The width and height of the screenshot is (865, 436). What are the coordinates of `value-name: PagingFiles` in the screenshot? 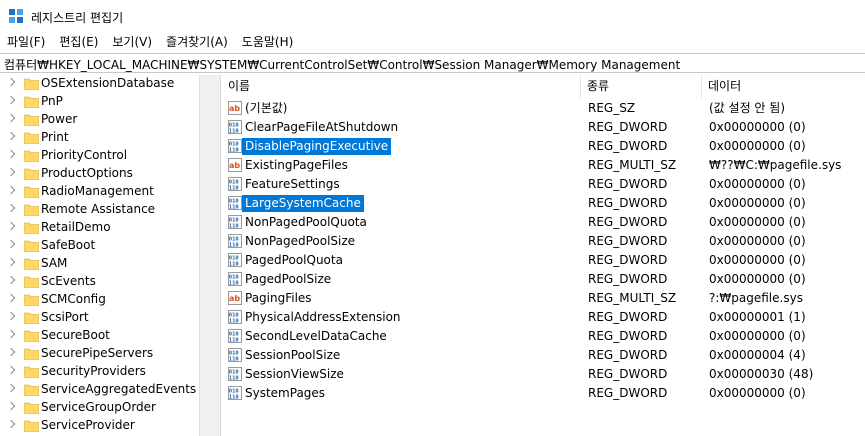 It's located at (278, 298).